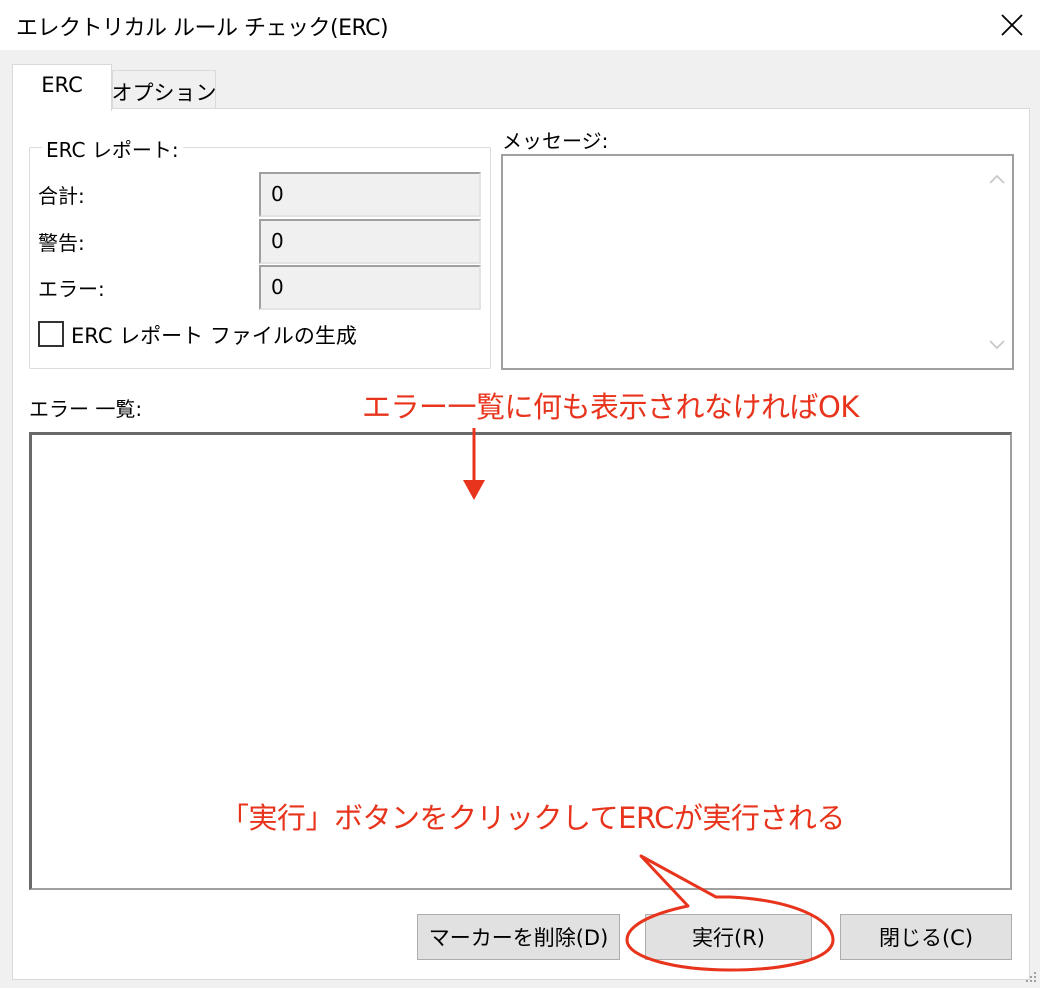 This screenshot has height=988, width=1040. What do you see at coordinates (61, 196) in the screenshot?
I see `total-label: 合計:` at bounding box center [61, 196].